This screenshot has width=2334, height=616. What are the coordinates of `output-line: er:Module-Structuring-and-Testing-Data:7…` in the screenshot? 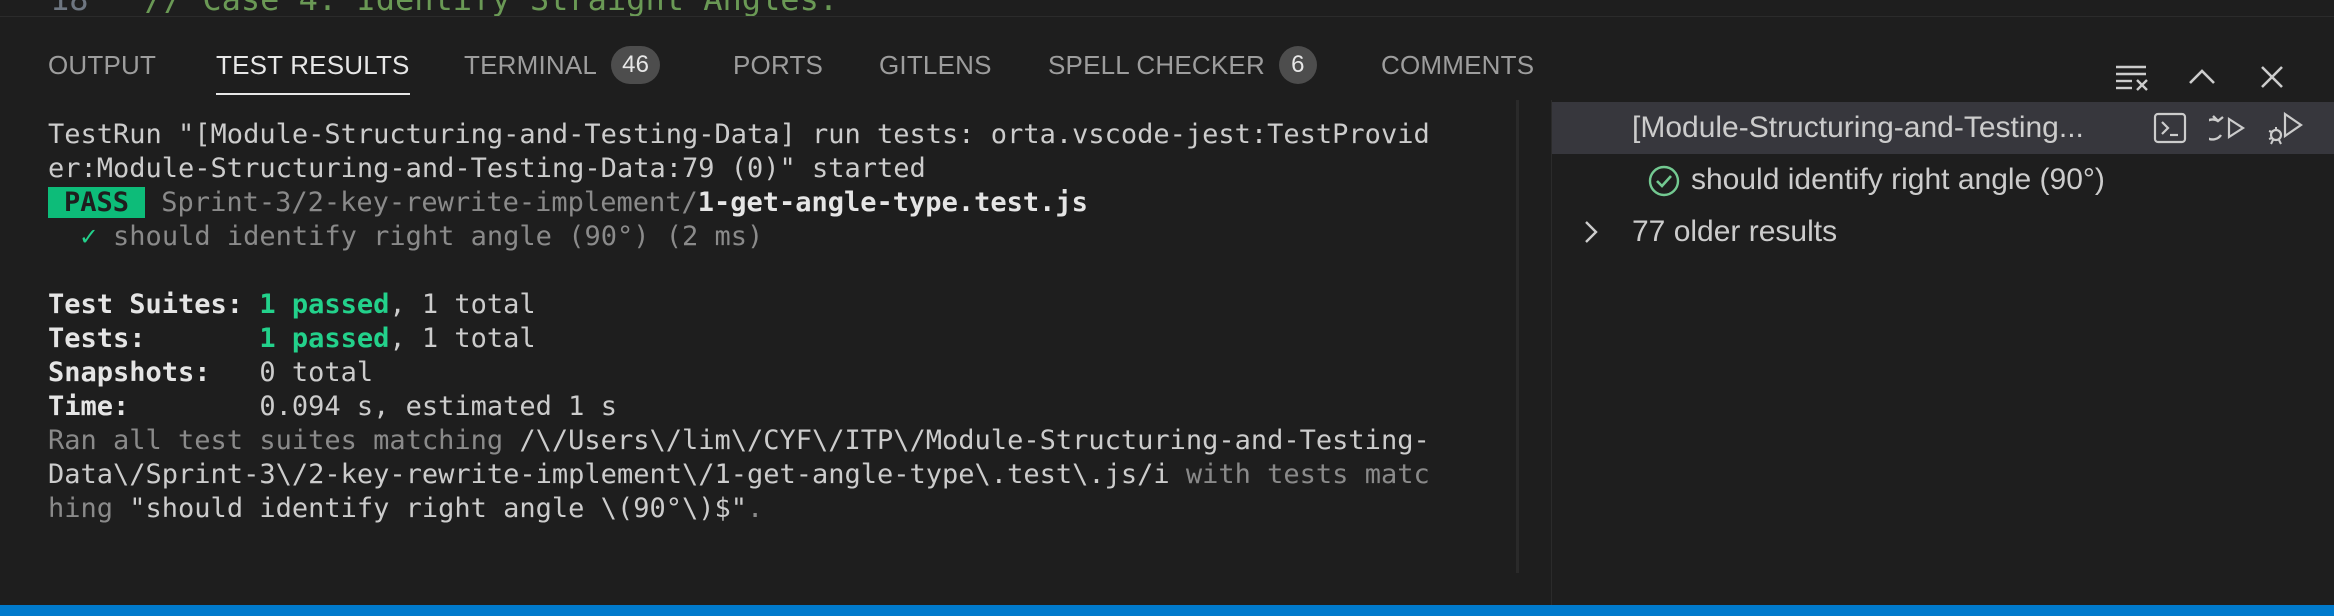 It's located at (487, 168).